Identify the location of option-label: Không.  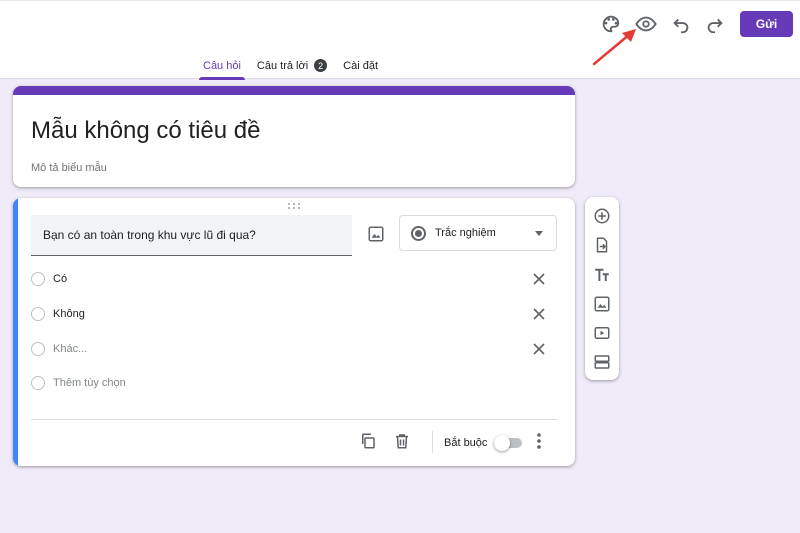
(69, 314).